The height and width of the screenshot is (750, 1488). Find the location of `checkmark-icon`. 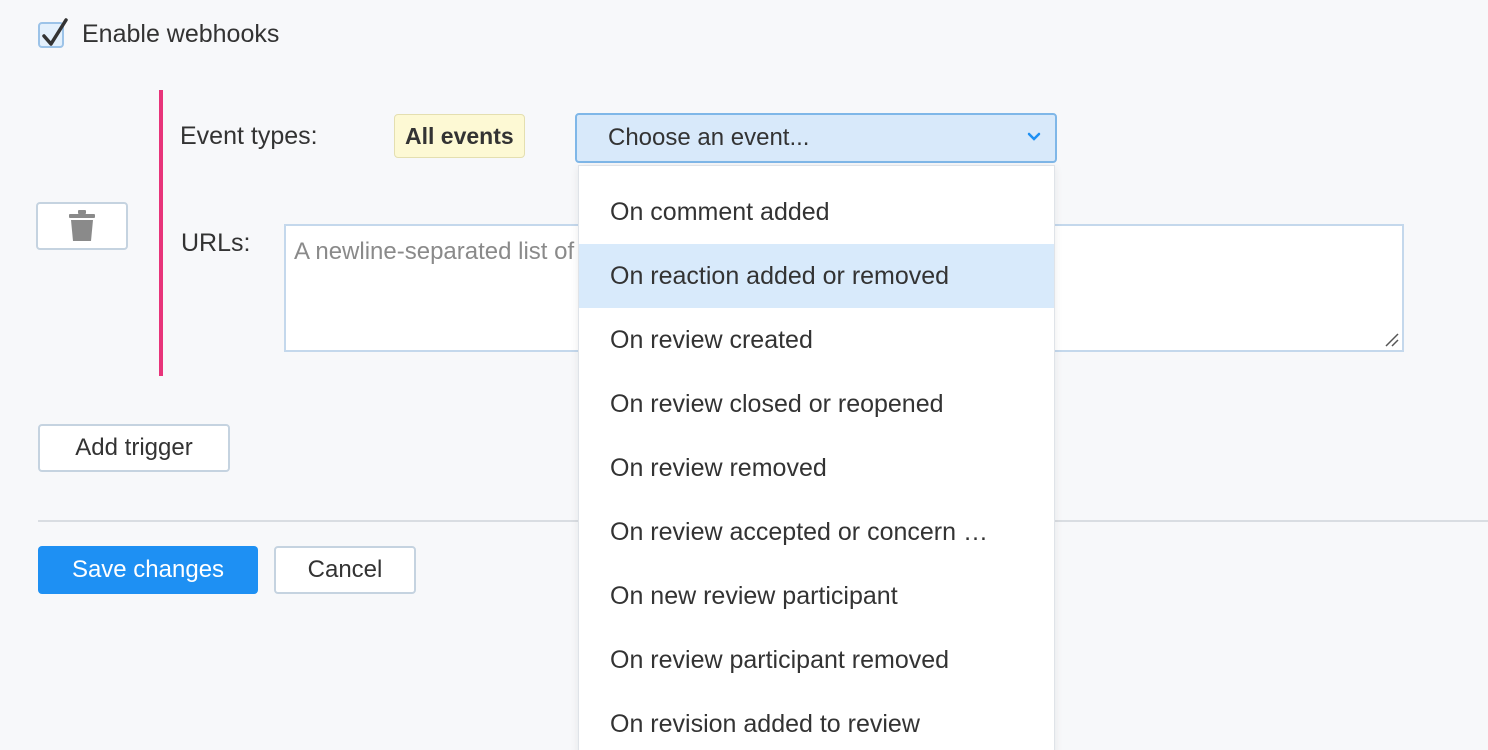

checkmark-icon is located at coordinates (55, 31).